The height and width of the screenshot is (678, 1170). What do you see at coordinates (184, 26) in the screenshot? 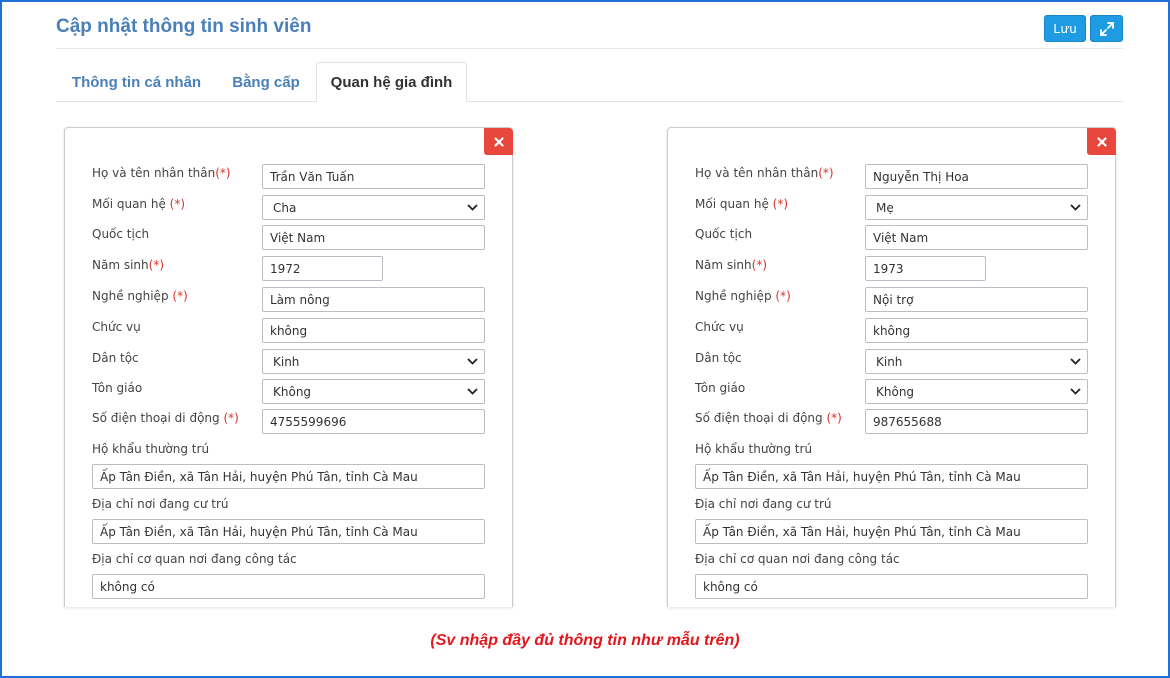
I see `page-title: Cập nhật thông tin sinh viên` at bounding box center [184, 26].